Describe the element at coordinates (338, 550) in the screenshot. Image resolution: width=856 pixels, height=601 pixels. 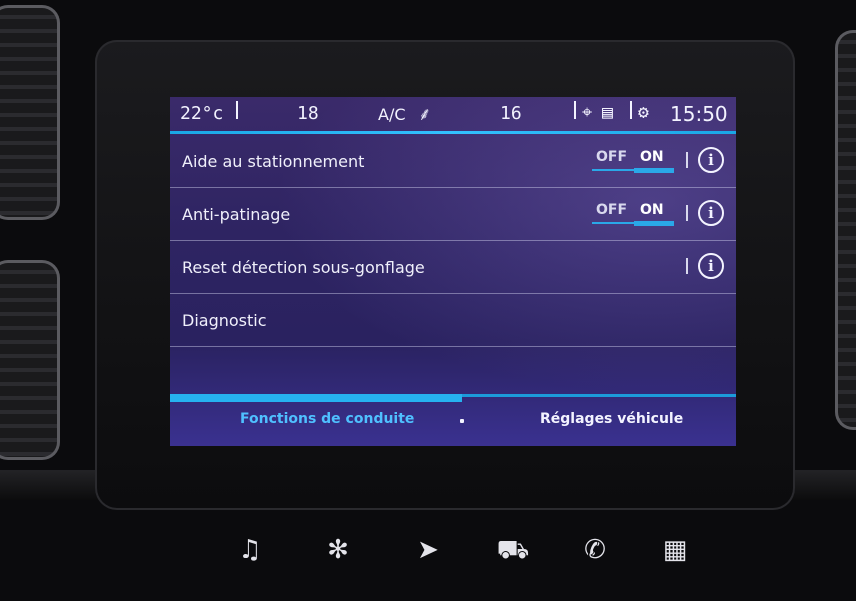
I see `fan-icon: ✻` at that location.